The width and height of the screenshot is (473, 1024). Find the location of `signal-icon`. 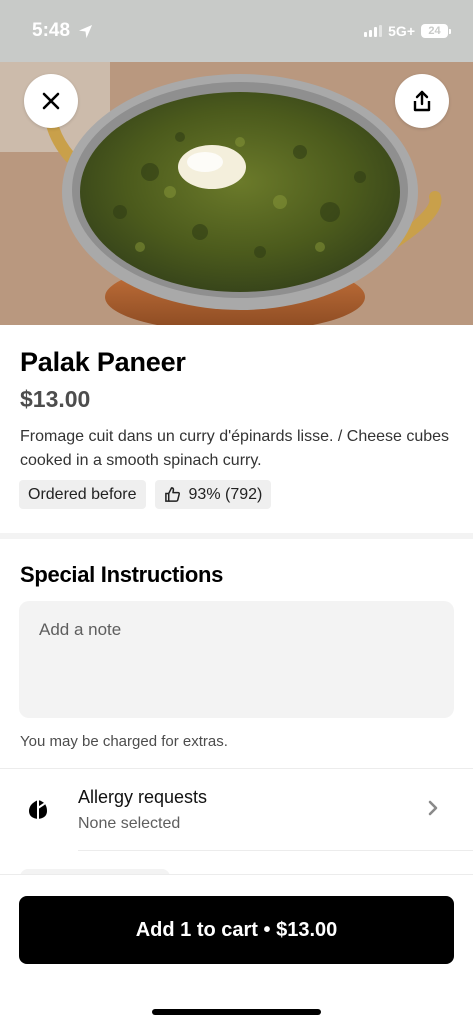

signal-icon is located at coordinates (373, 31).